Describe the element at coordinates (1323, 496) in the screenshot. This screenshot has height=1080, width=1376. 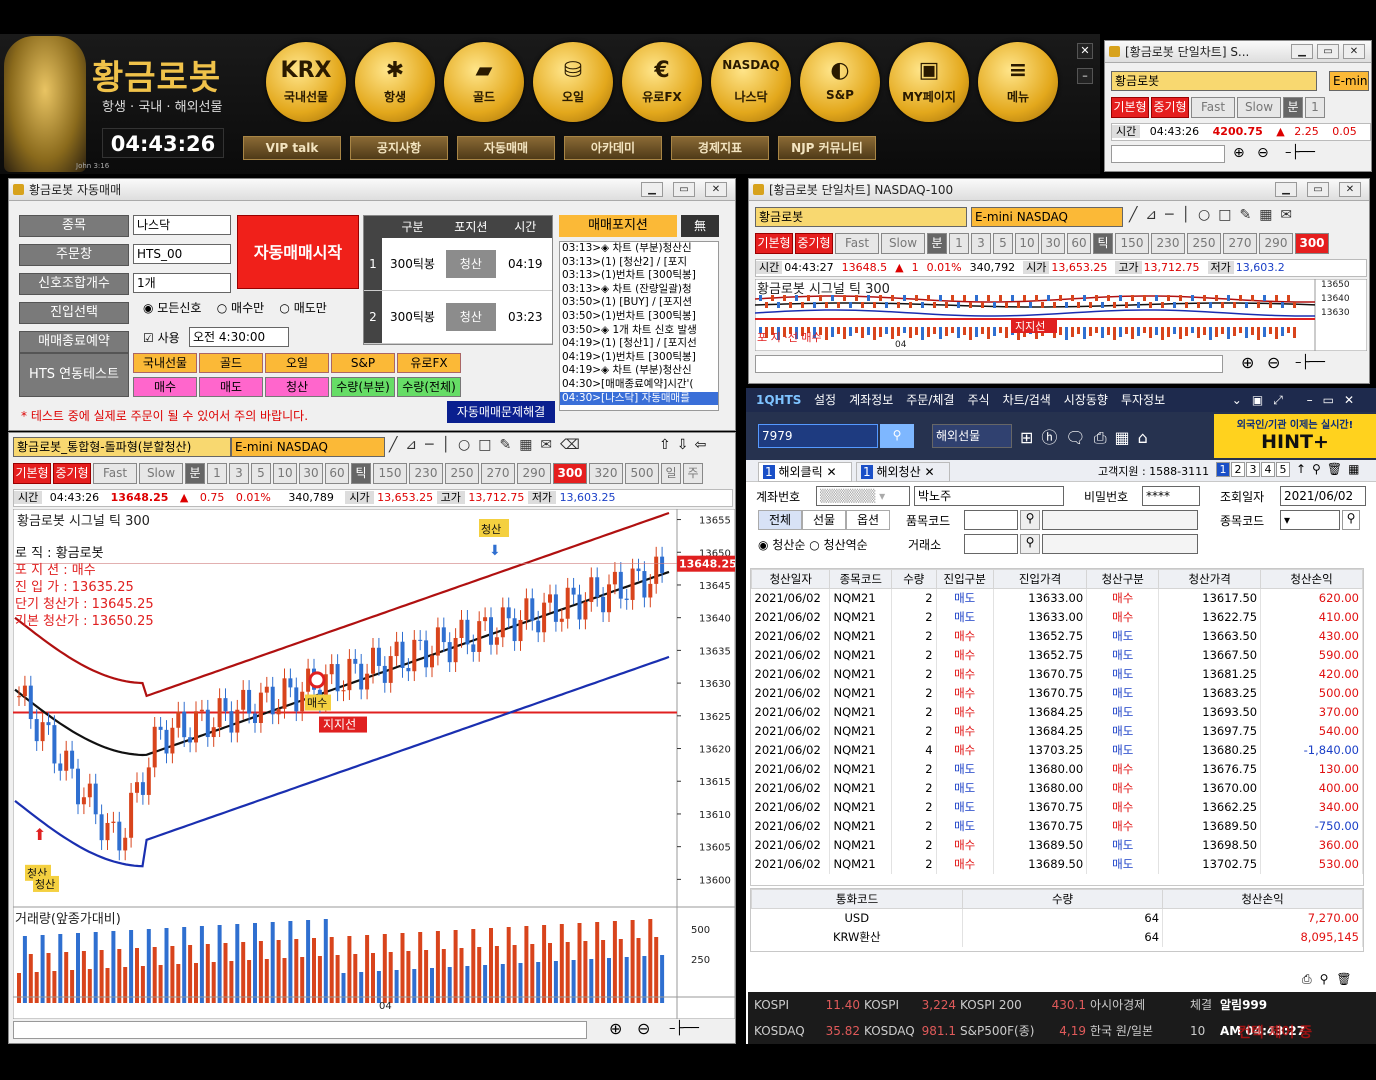
I see `date-field: 2021/06/02` at that location.